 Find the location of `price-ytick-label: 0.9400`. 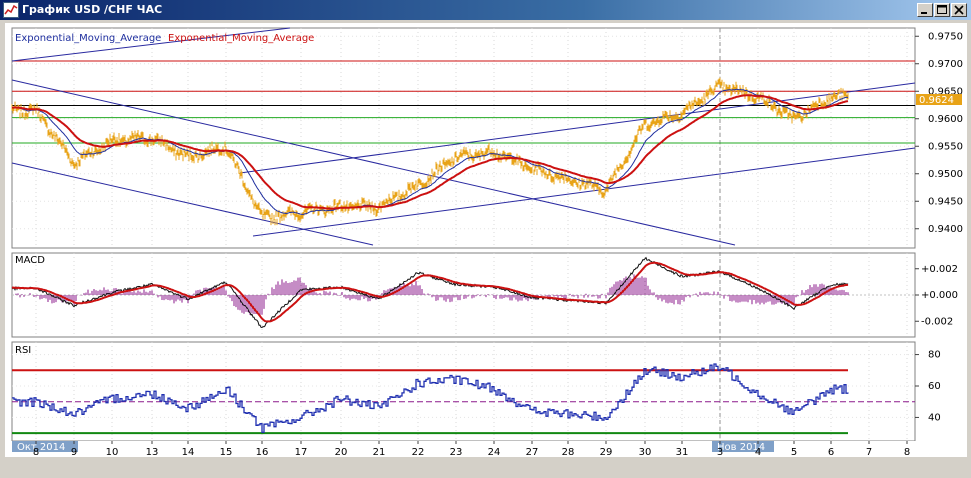

price-ytick-label: 0.9400 is located at coordinates (945, 229).